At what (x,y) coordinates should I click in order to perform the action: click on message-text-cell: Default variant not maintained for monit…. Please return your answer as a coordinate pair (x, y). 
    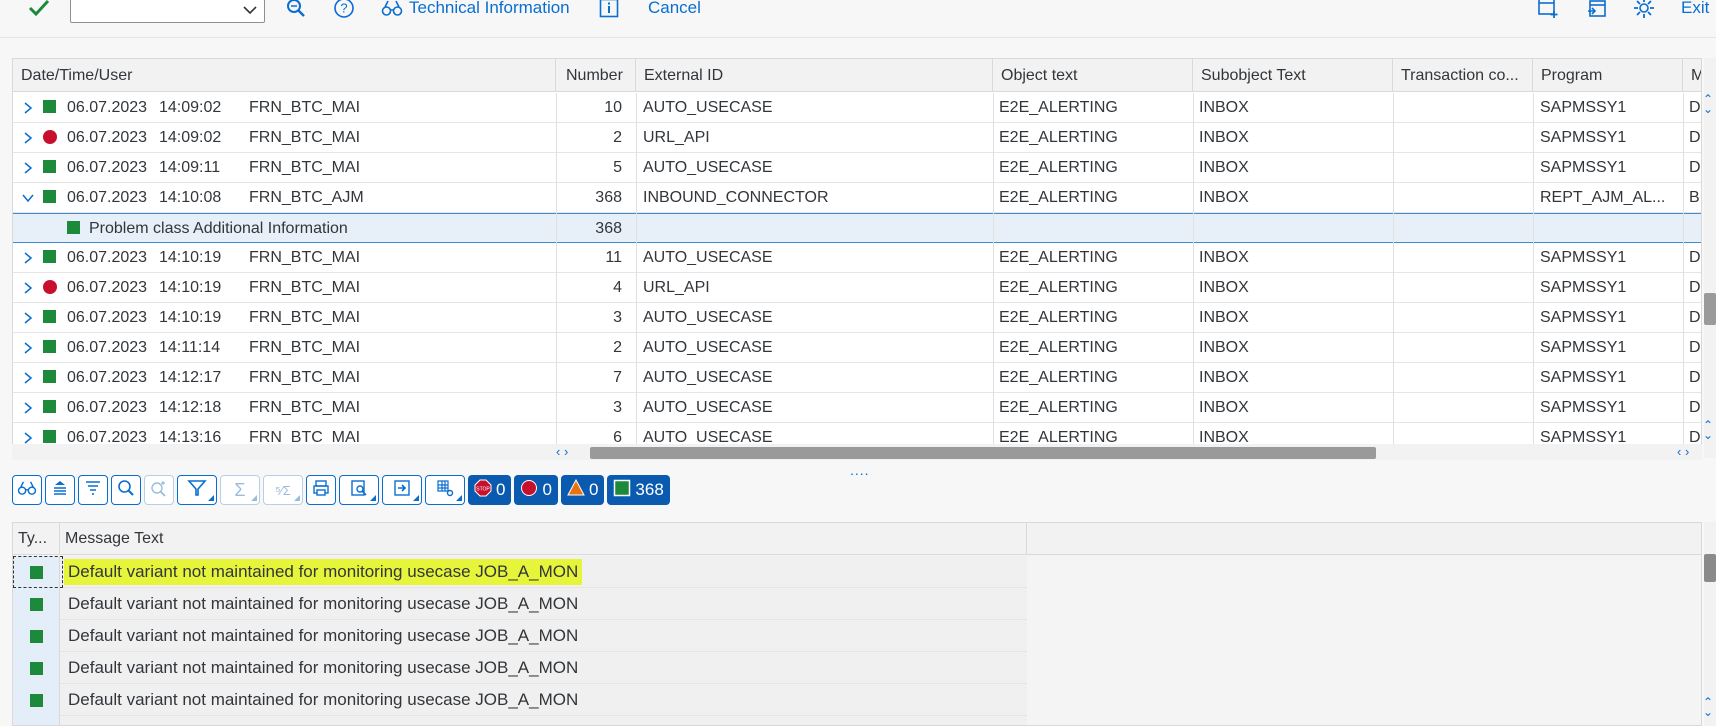
    Looking at the image, I should click on (323, 572).